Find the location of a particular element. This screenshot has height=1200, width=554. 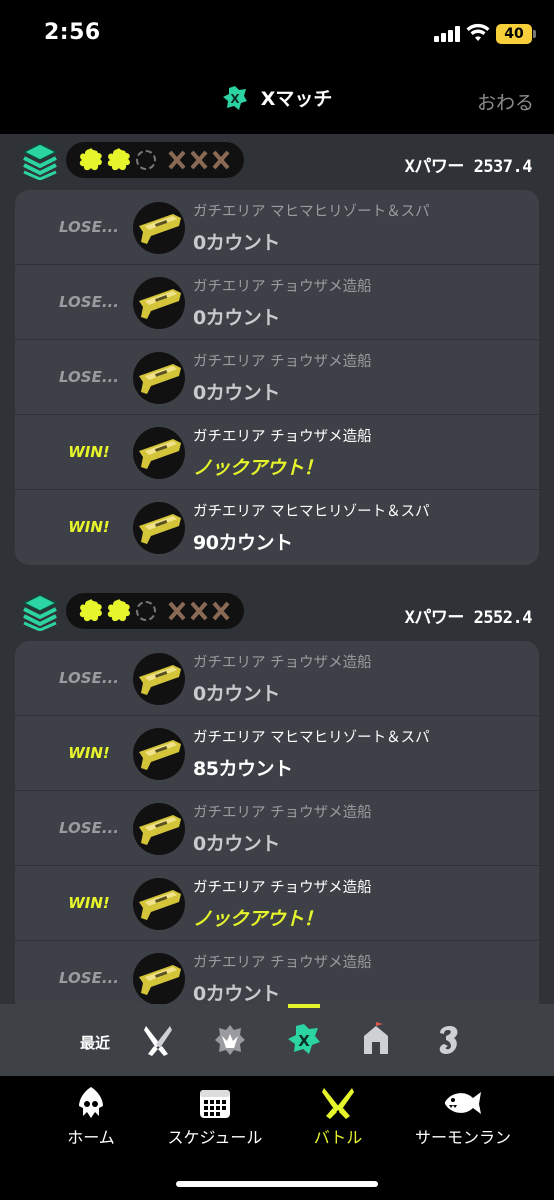

calendar-icon is located at coordinates (215, 1104).